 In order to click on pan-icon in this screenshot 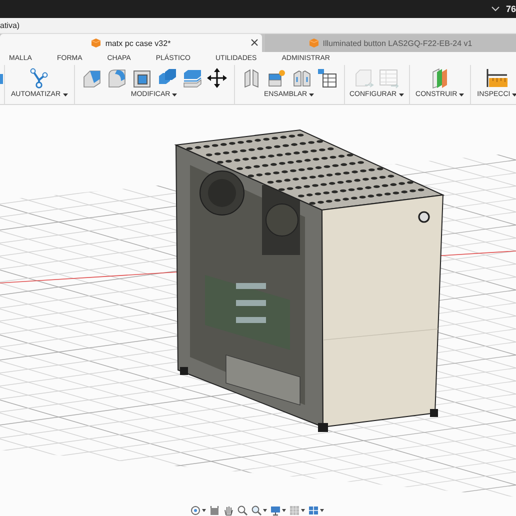, I will do `click(228, 510)`.